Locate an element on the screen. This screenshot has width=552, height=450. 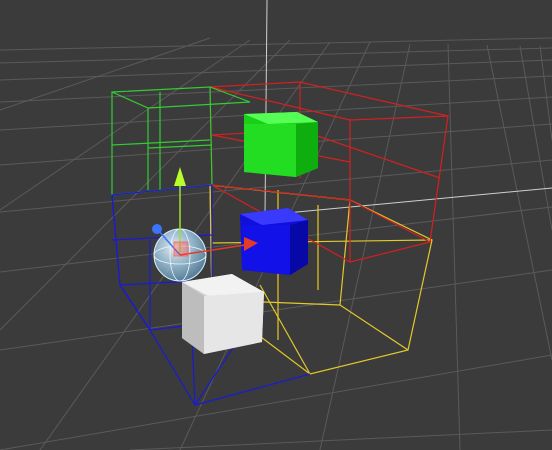
sphere-handle-icon is located at coordinates (157, 229).